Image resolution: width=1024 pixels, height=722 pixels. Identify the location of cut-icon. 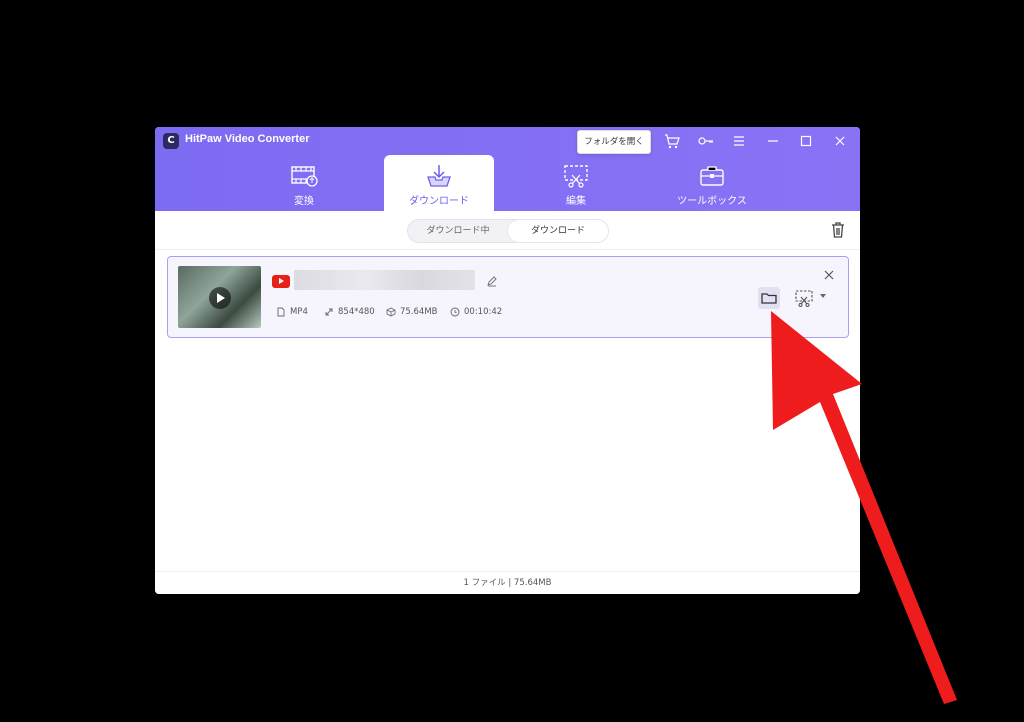
(804, 298).